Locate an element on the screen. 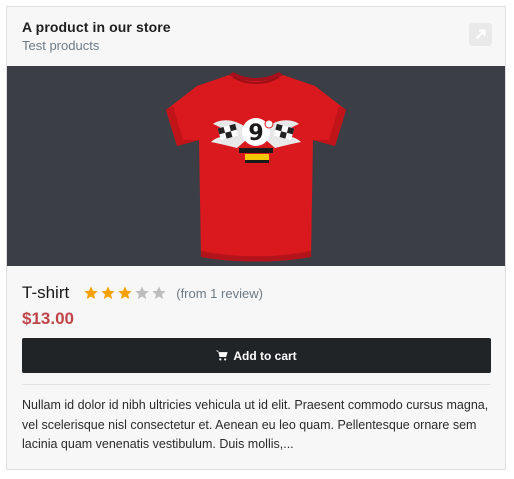  external-link-icon is located at coordinates (480, 34).